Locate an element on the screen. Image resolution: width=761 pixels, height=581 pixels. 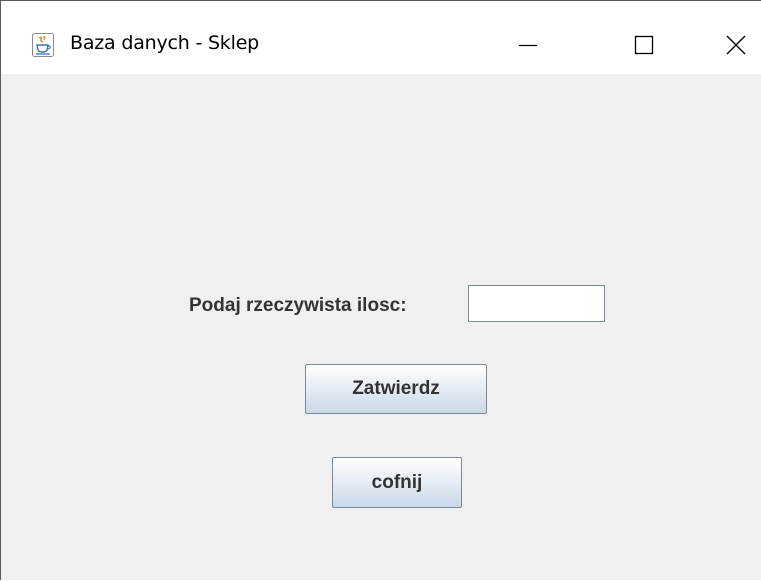
maximize-icon is located at coordinates (644, 45).